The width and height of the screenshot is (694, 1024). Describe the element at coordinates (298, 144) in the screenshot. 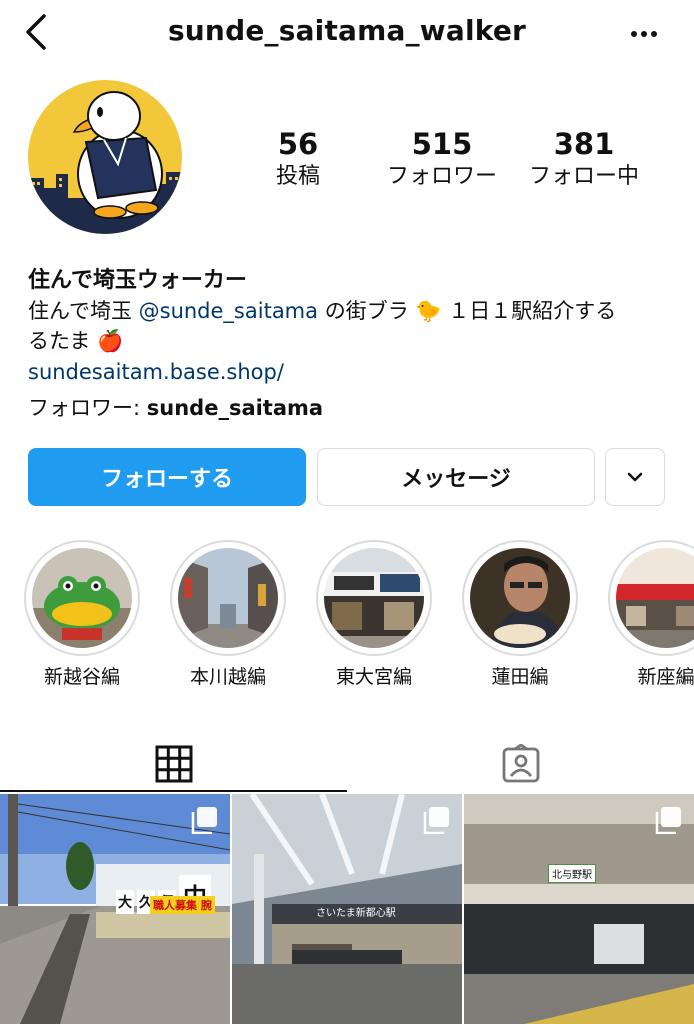

I see `posts-count: 56` at that location.